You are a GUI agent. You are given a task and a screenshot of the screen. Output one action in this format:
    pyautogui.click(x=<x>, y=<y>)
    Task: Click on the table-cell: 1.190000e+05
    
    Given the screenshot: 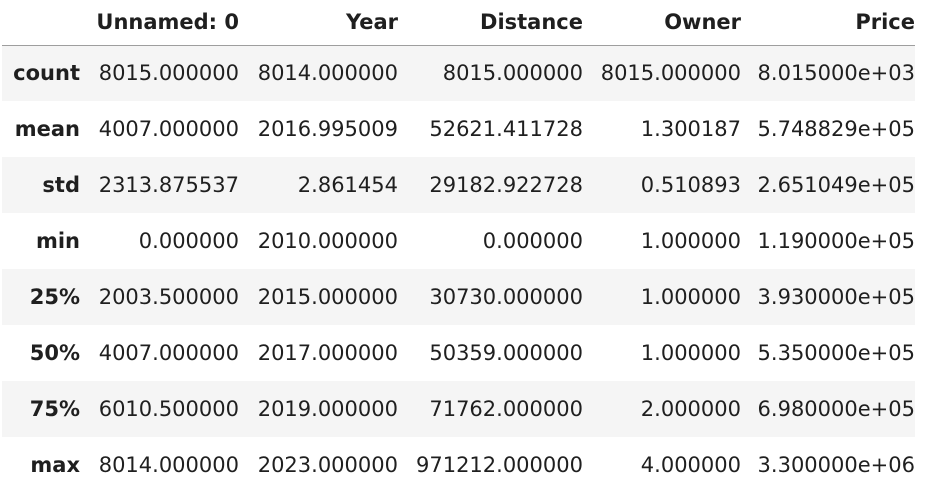 What is the action you would take?
    pyautogui.click(x=836, y=241)
    